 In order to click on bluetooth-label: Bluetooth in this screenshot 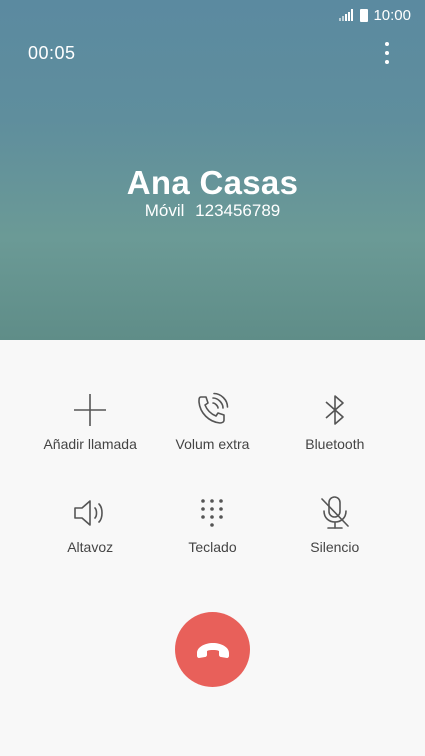, I will do `click(335, 444)`.